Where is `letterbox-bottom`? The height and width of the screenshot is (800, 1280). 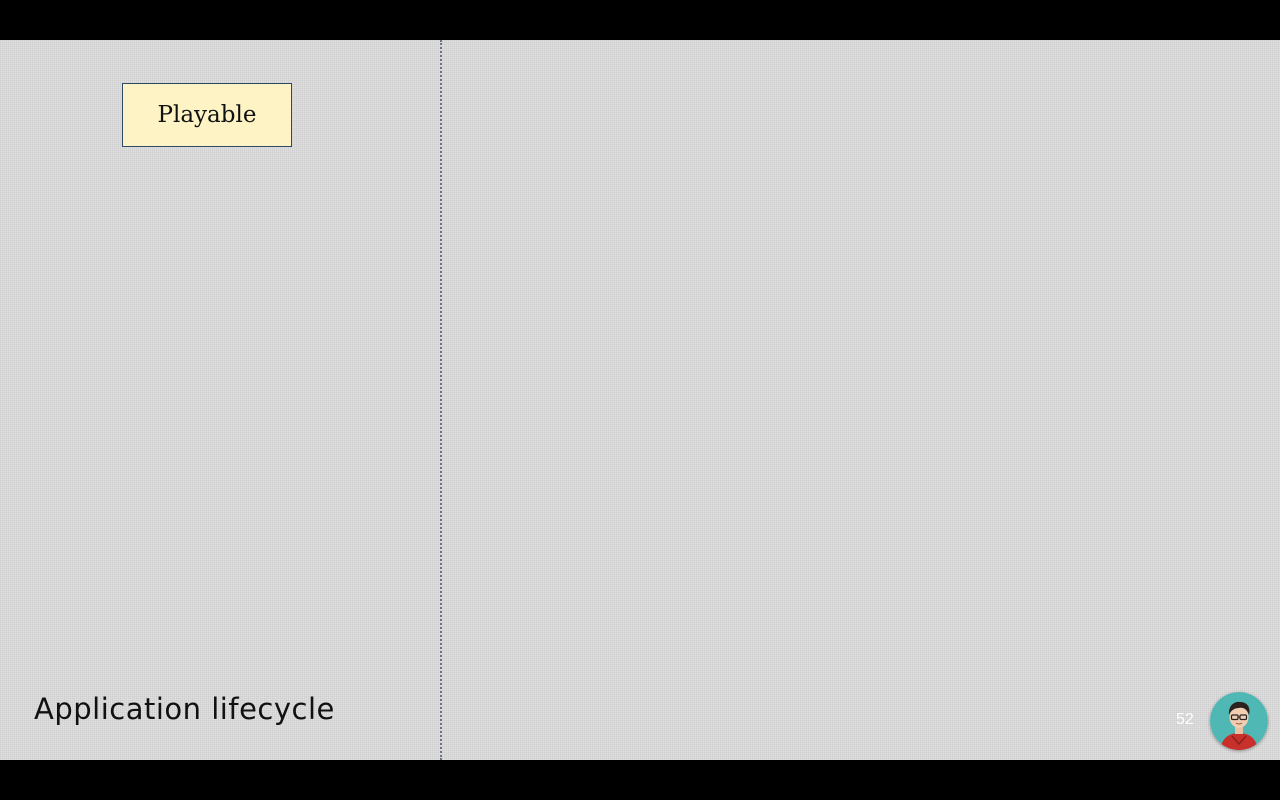 letterbox-bottom is located at coordinates (640, 780).